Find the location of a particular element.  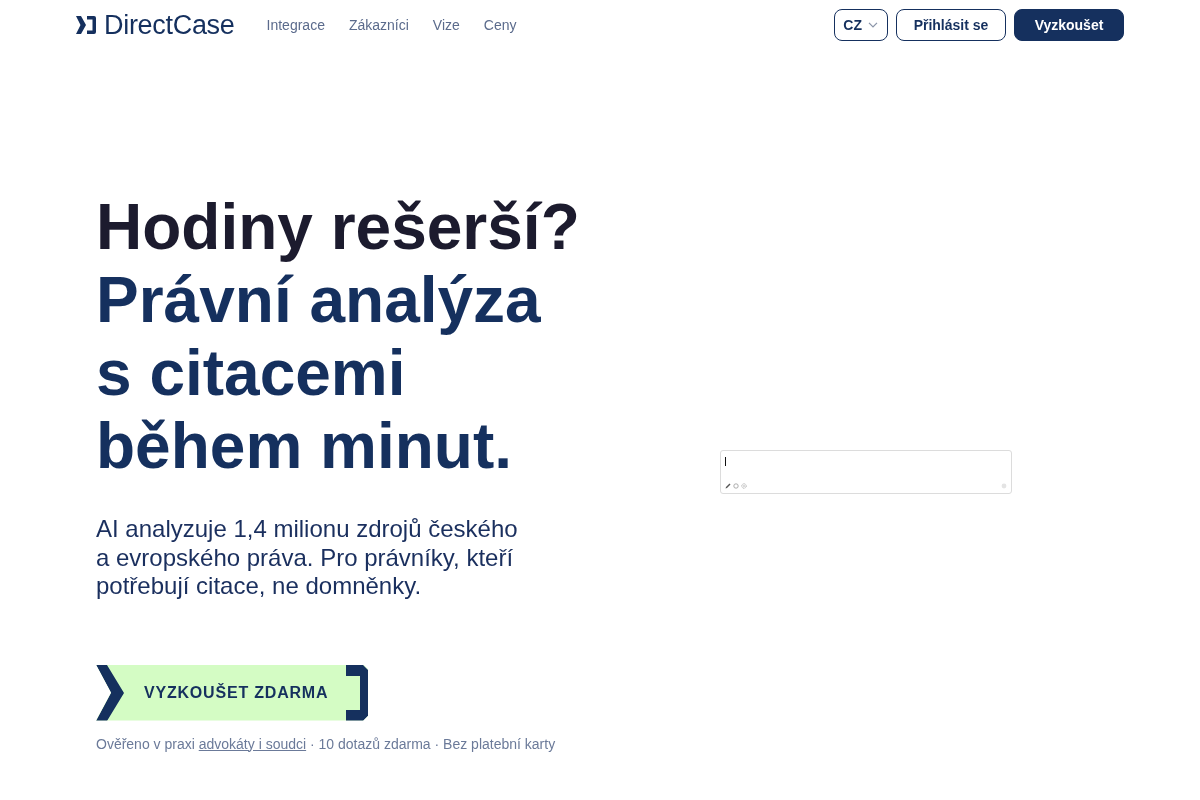

logo-icon is located at coordinates (86, 25).